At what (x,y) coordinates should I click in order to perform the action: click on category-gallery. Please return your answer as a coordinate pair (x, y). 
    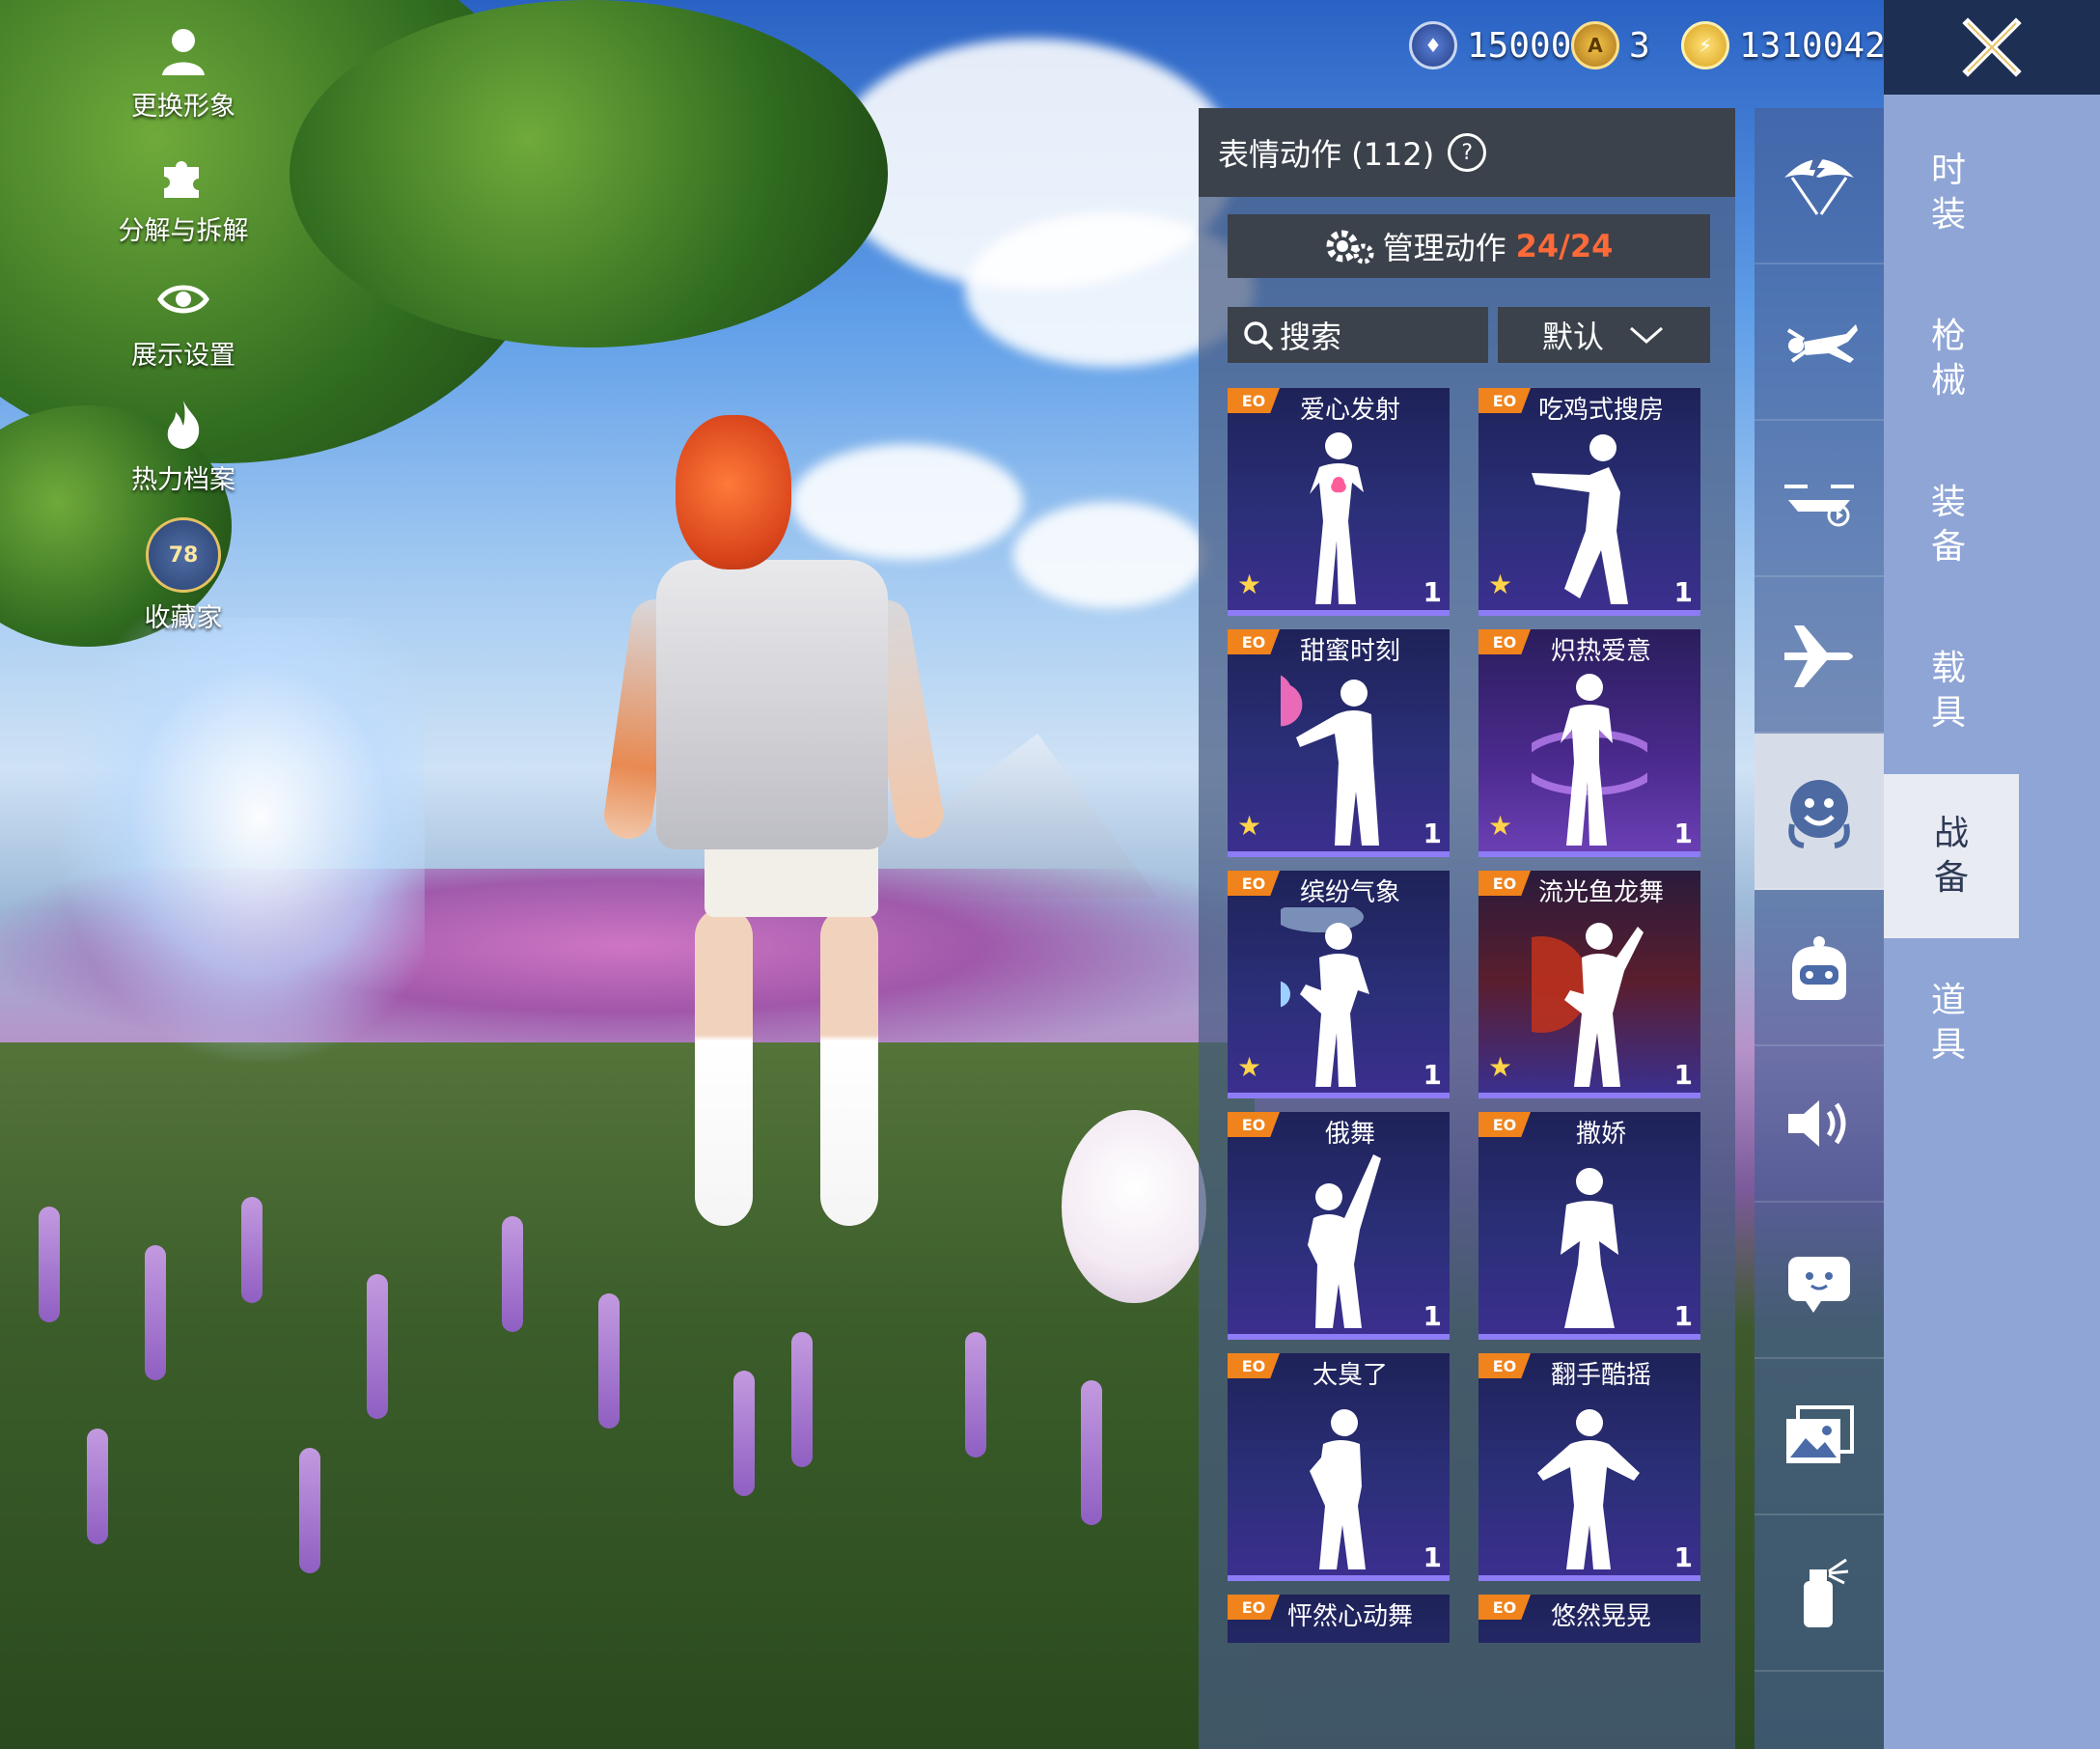
    Looking at the image, I should click on (1819, 1437).